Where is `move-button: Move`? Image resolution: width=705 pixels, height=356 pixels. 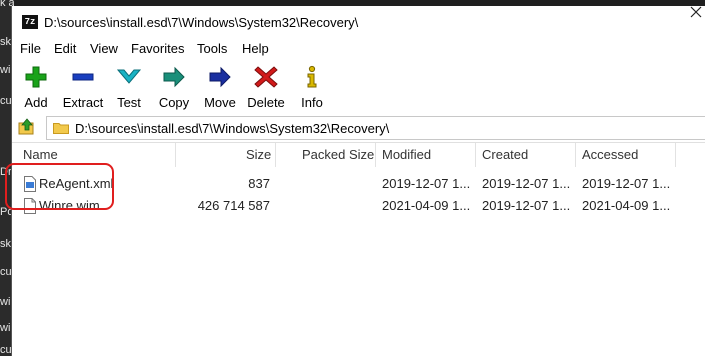 move-button: Move is located at coordinates (220, 88).